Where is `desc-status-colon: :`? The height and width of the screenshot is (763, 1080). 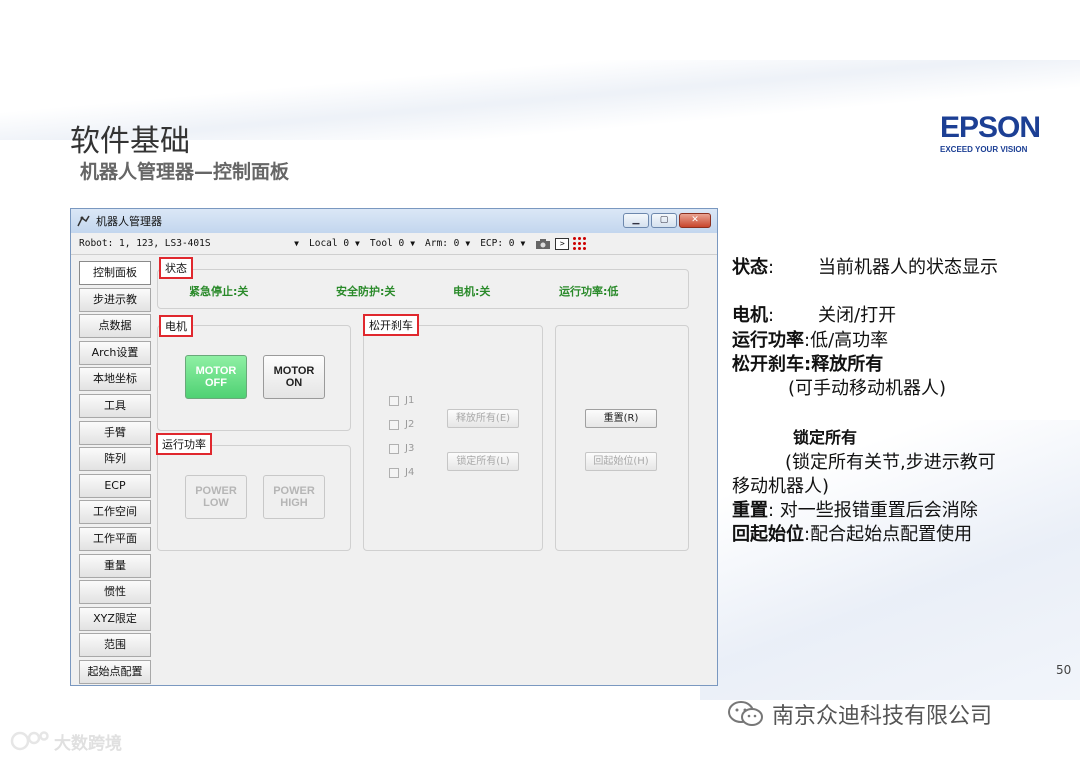 desc-status-colon: : is located at coordinates (771, 267).